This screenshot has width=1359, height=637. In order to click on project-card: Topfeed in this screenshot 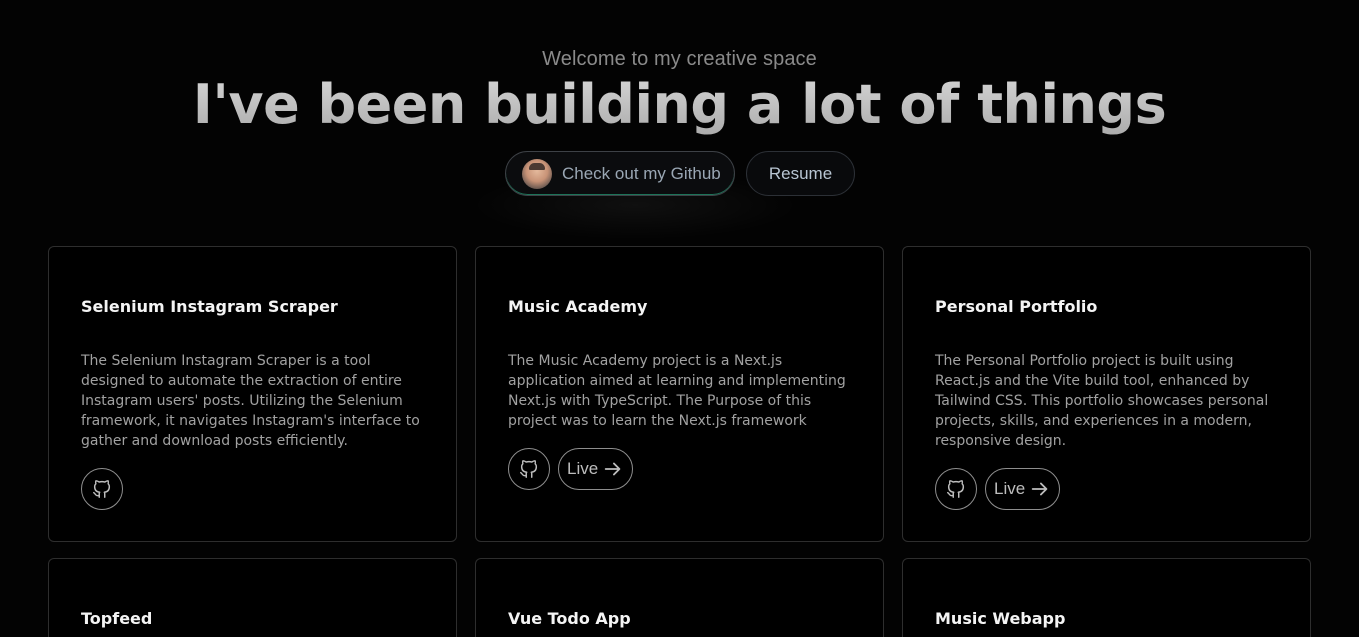, I will do `click(252, 597)`.